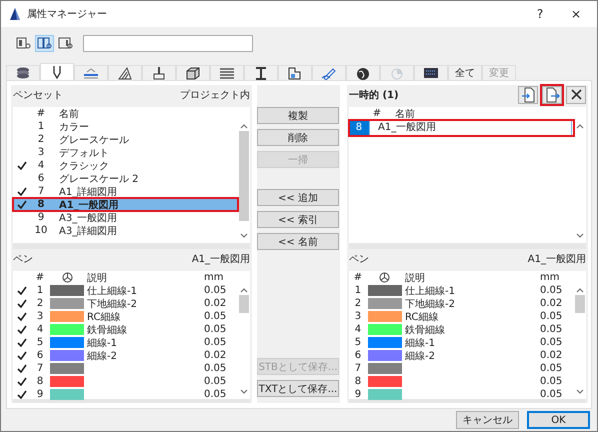  Describe the element at coordinates (298, 219) in the screenshot. I see `action-button: << 索引` at that location.